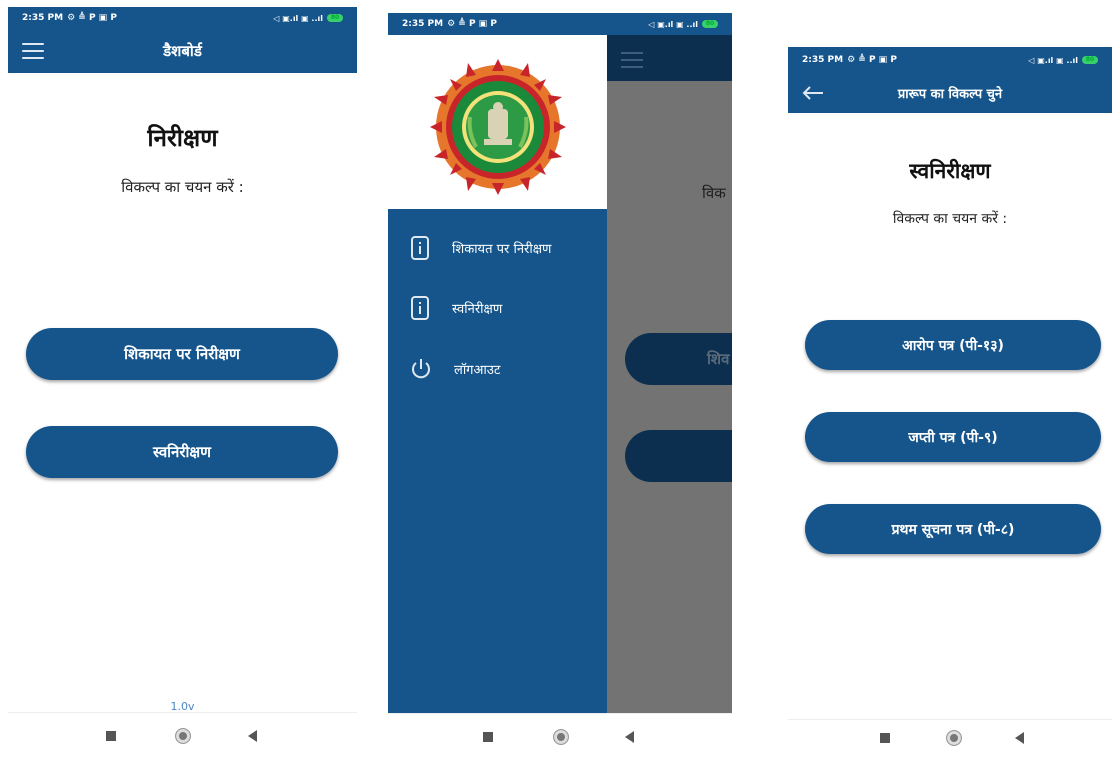 The height and width of the screenshot is (758, 1114). What do you see at coordinates (813, 93) in the screenshot?
I see `back-arrow-icon` at bounding box center [813, 93].